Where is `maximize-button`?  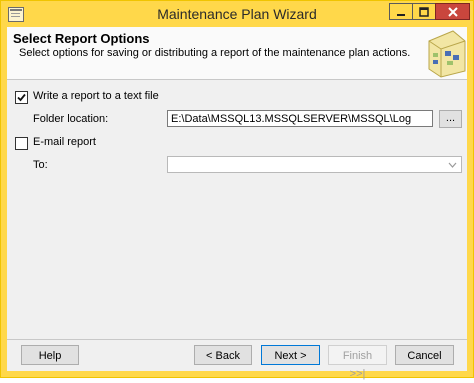 maximize-button is located at coordinates (424, 11).